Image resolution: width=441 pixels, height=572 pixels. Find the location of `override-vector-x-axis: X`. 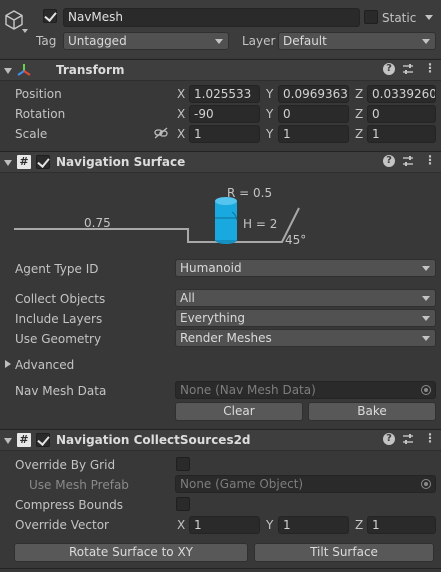

override-vector-x-axis: X is located at coordinates (181, 525).